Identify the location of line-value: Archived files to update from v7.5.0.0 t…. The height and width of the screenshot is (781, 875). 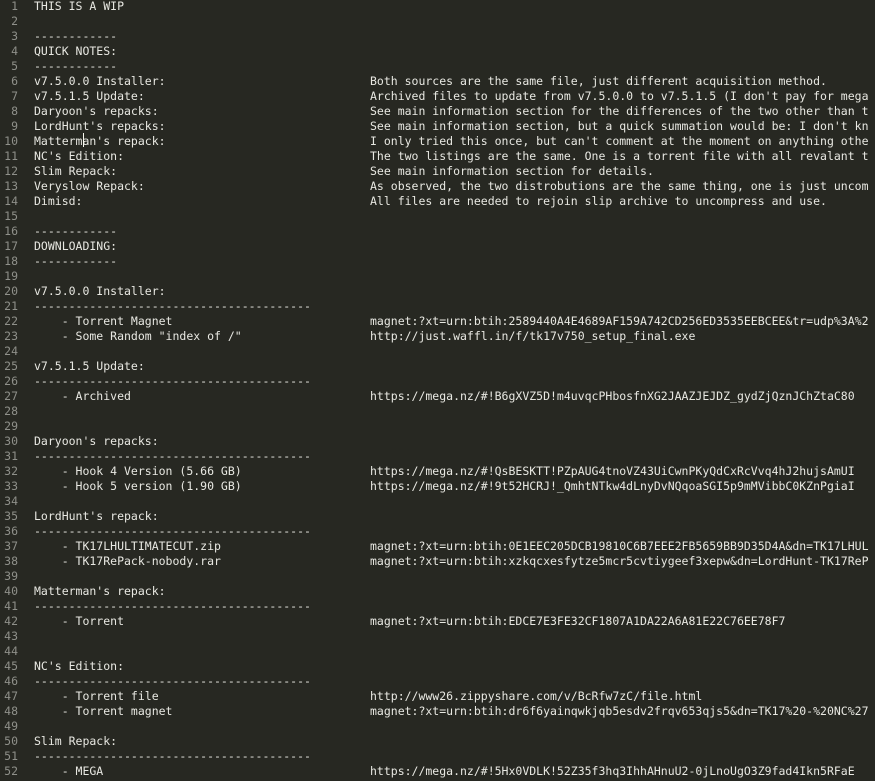
(619, 96).